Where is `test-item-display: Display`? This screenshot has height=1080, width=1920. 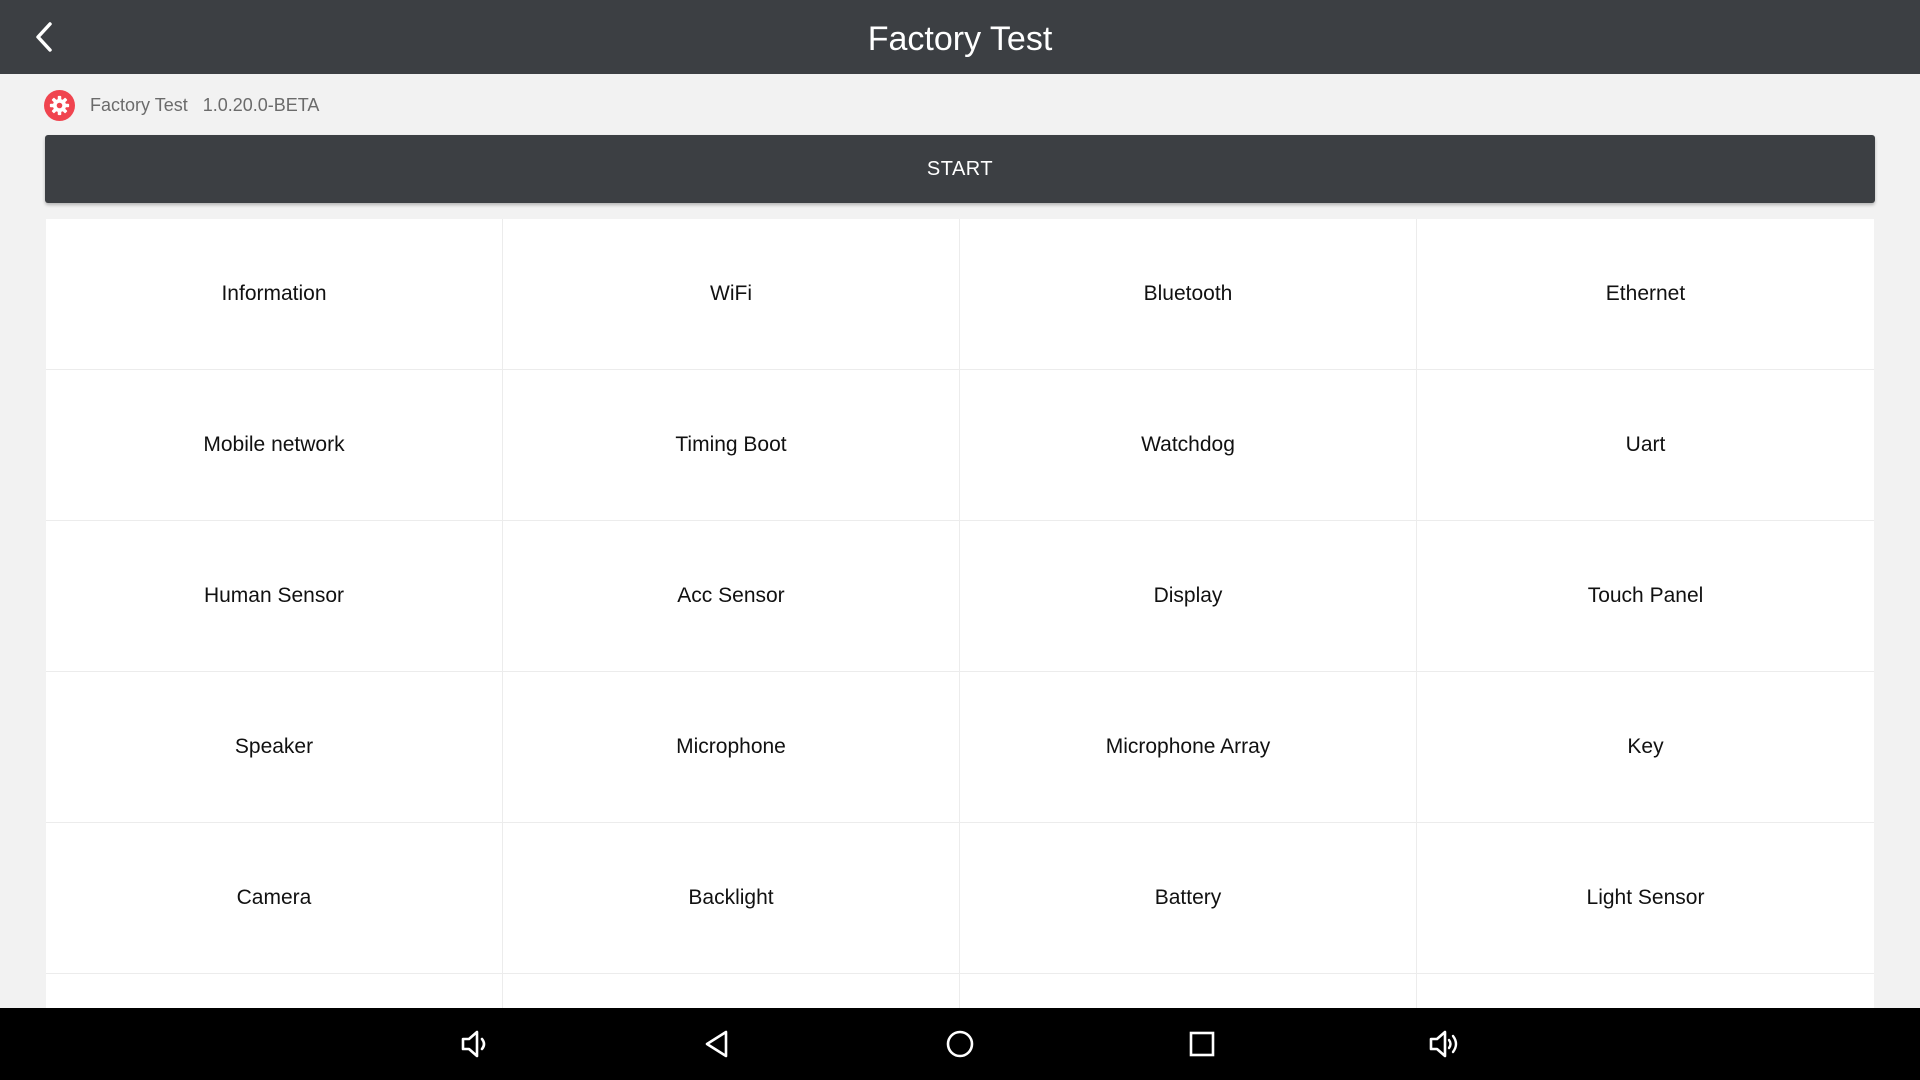 test-item-display: Display is located at coordinates (1188, 596).